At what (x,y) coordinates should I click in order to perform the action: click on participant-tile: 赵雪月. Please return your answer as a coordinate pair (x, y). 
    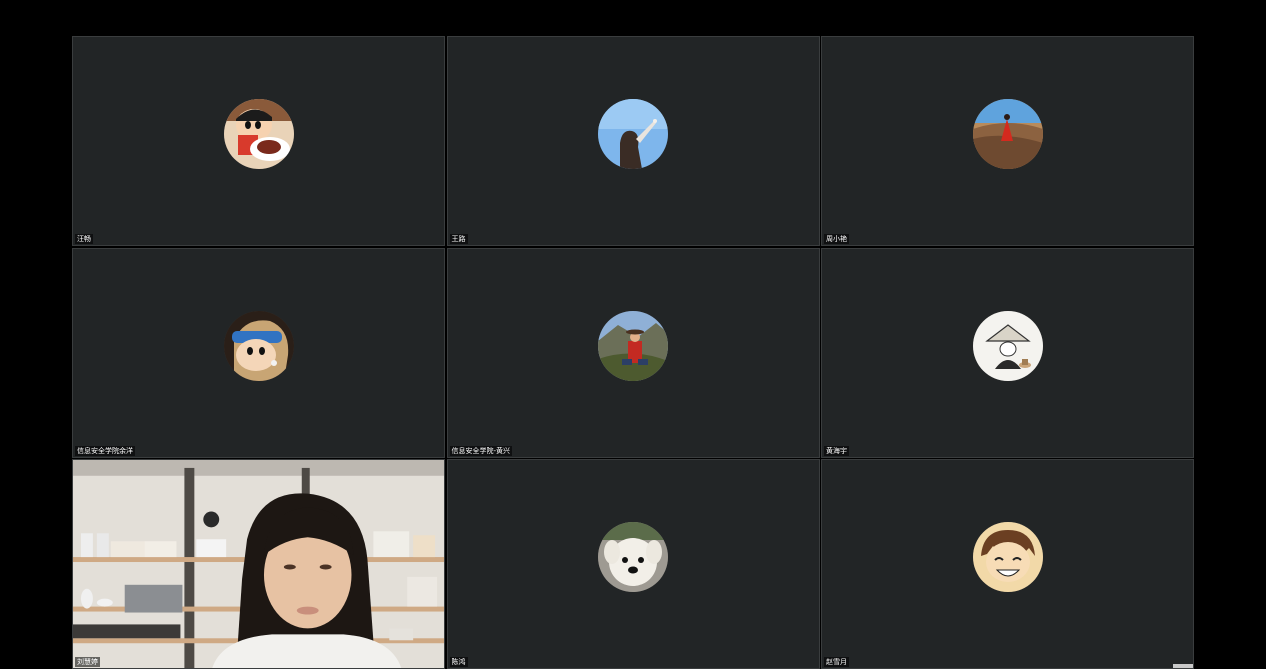
    Looking at the image, I should click on (1007, 564).